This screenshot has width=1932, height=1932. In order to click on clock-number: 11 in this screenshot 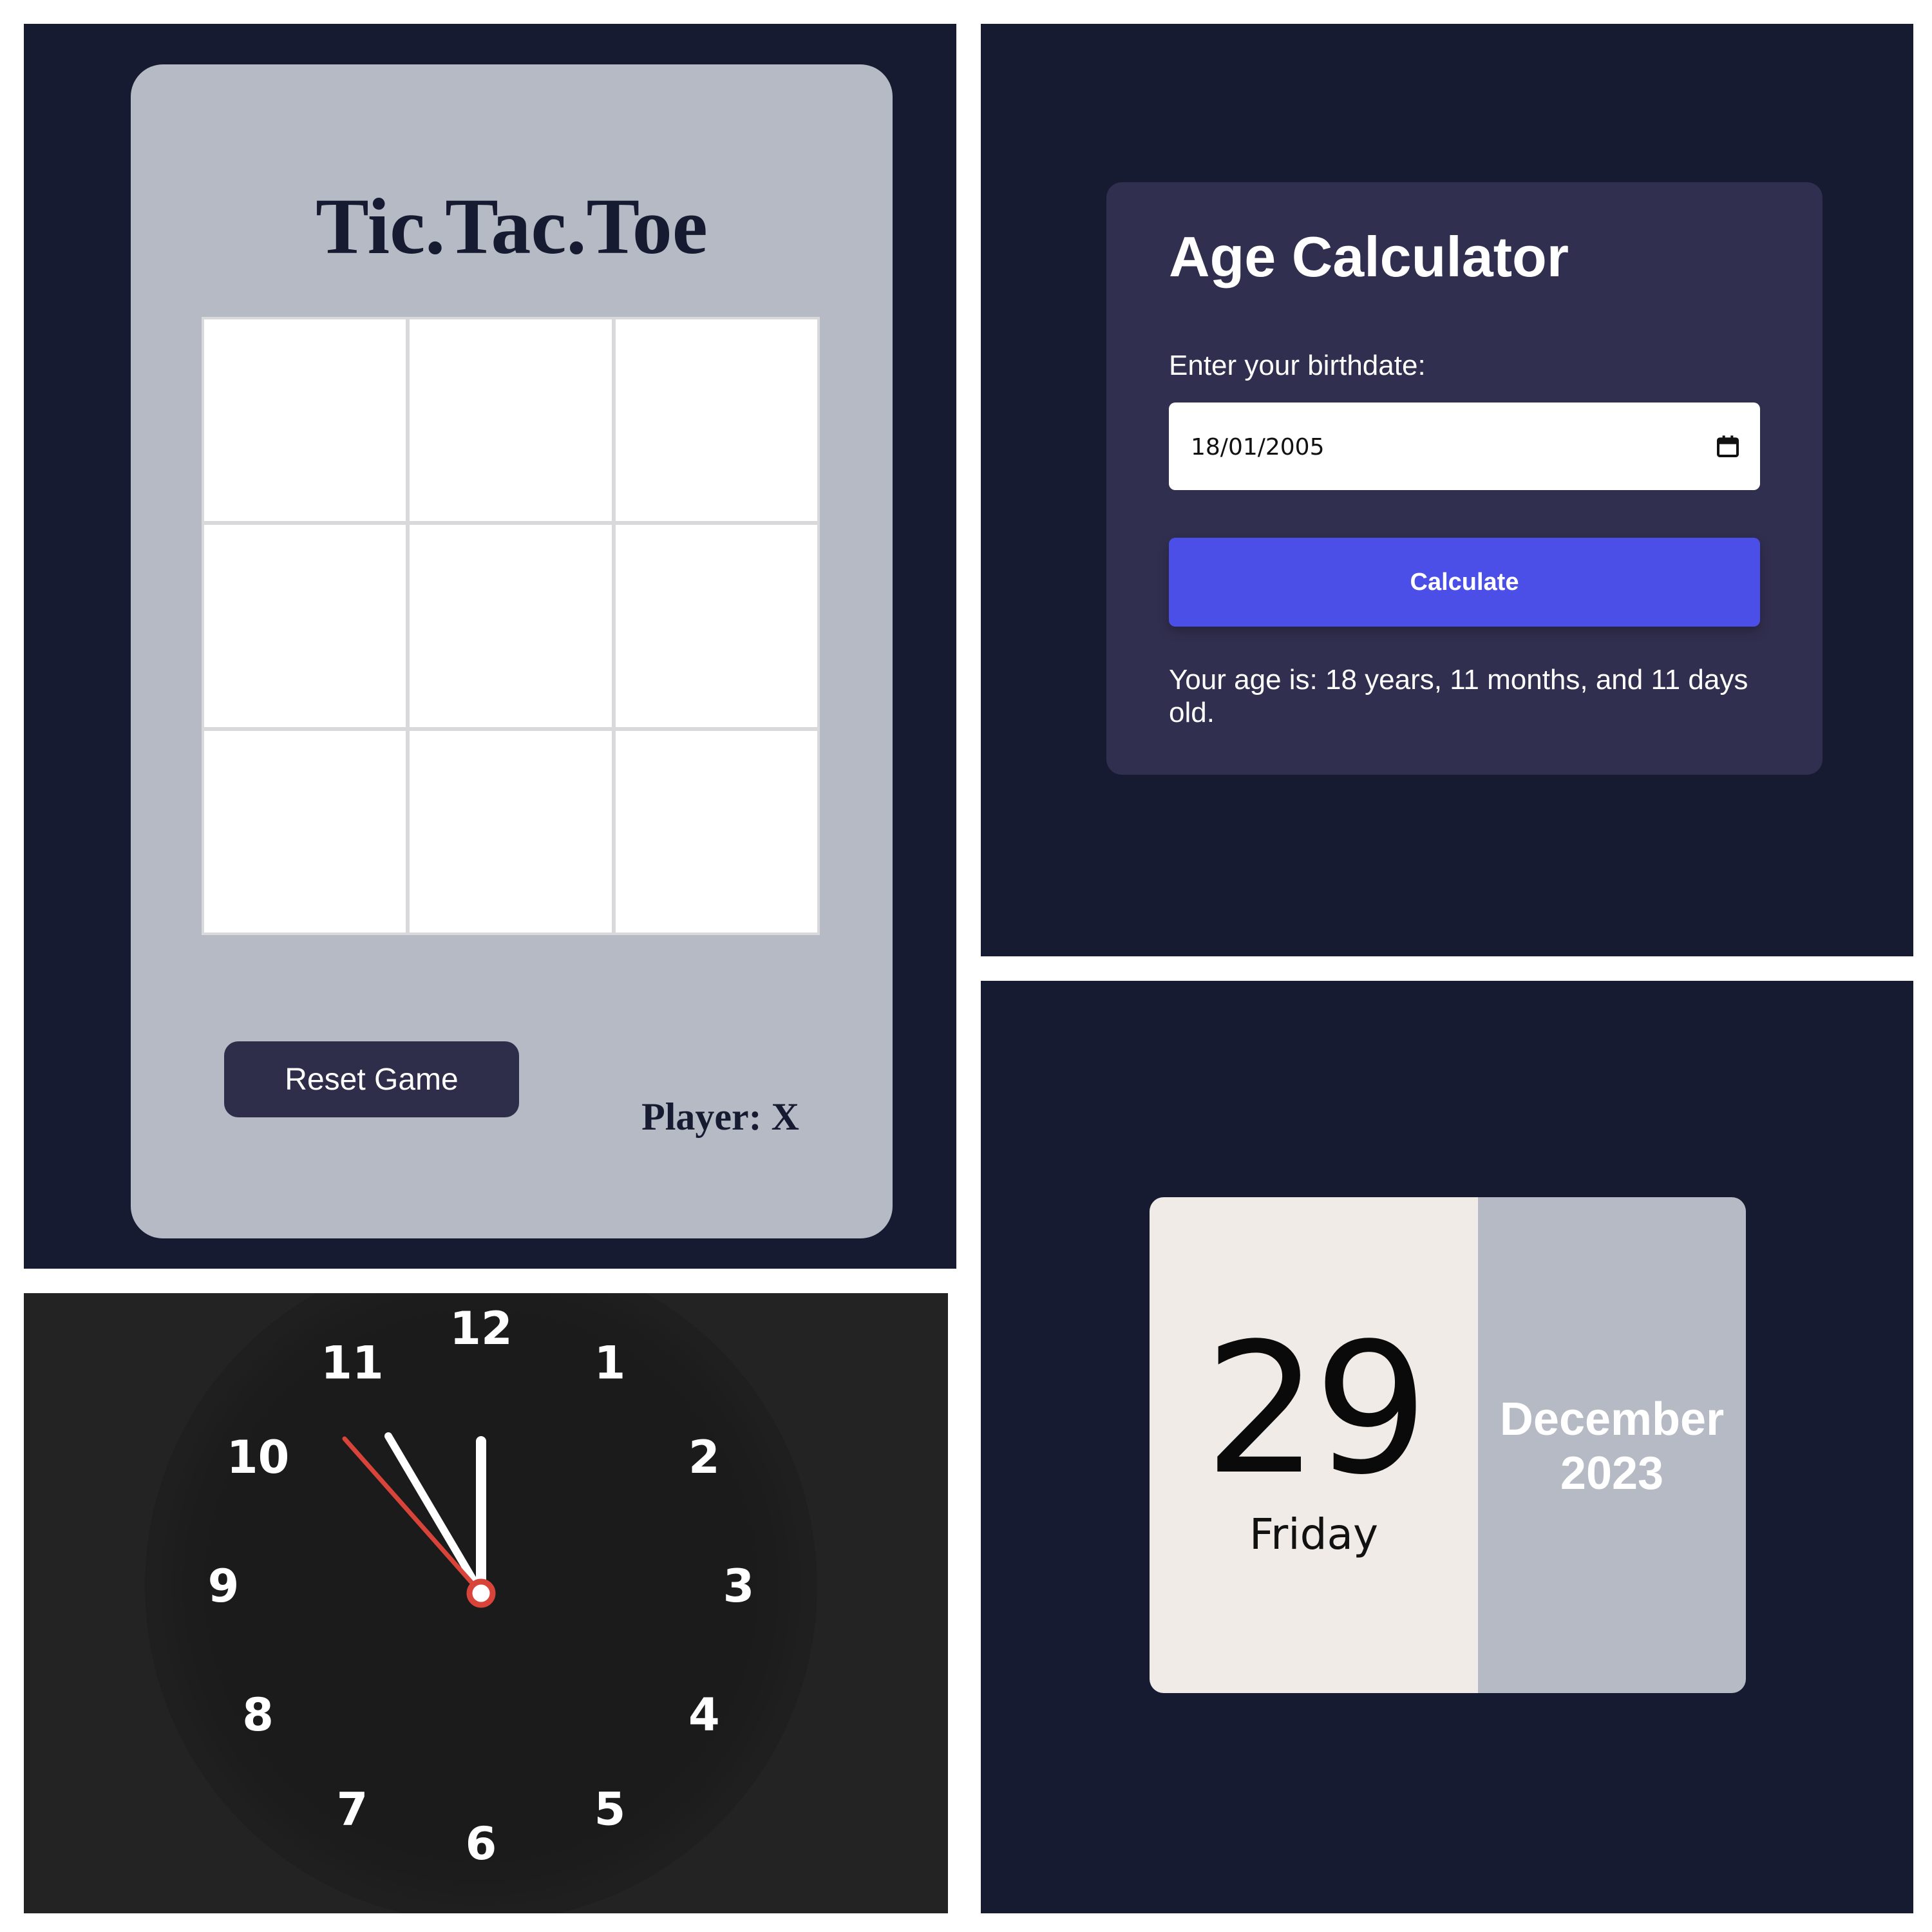, I will do `click(352, 1364)`.